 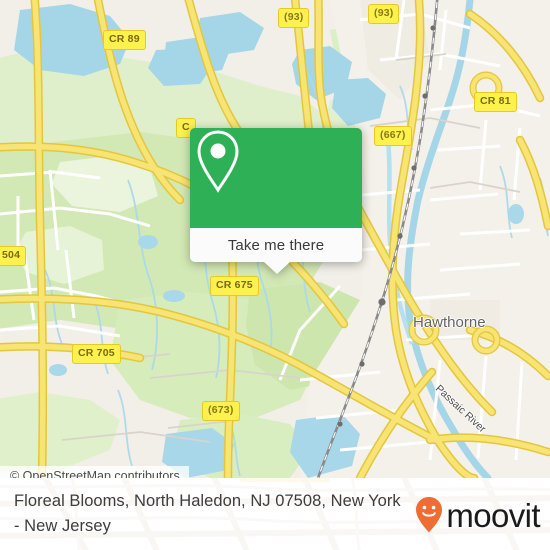 What do you see at coordinates (495, 102) in the screenshot?
I see `road-shield-cr81: CR 81` at bounding box center [495, 102].